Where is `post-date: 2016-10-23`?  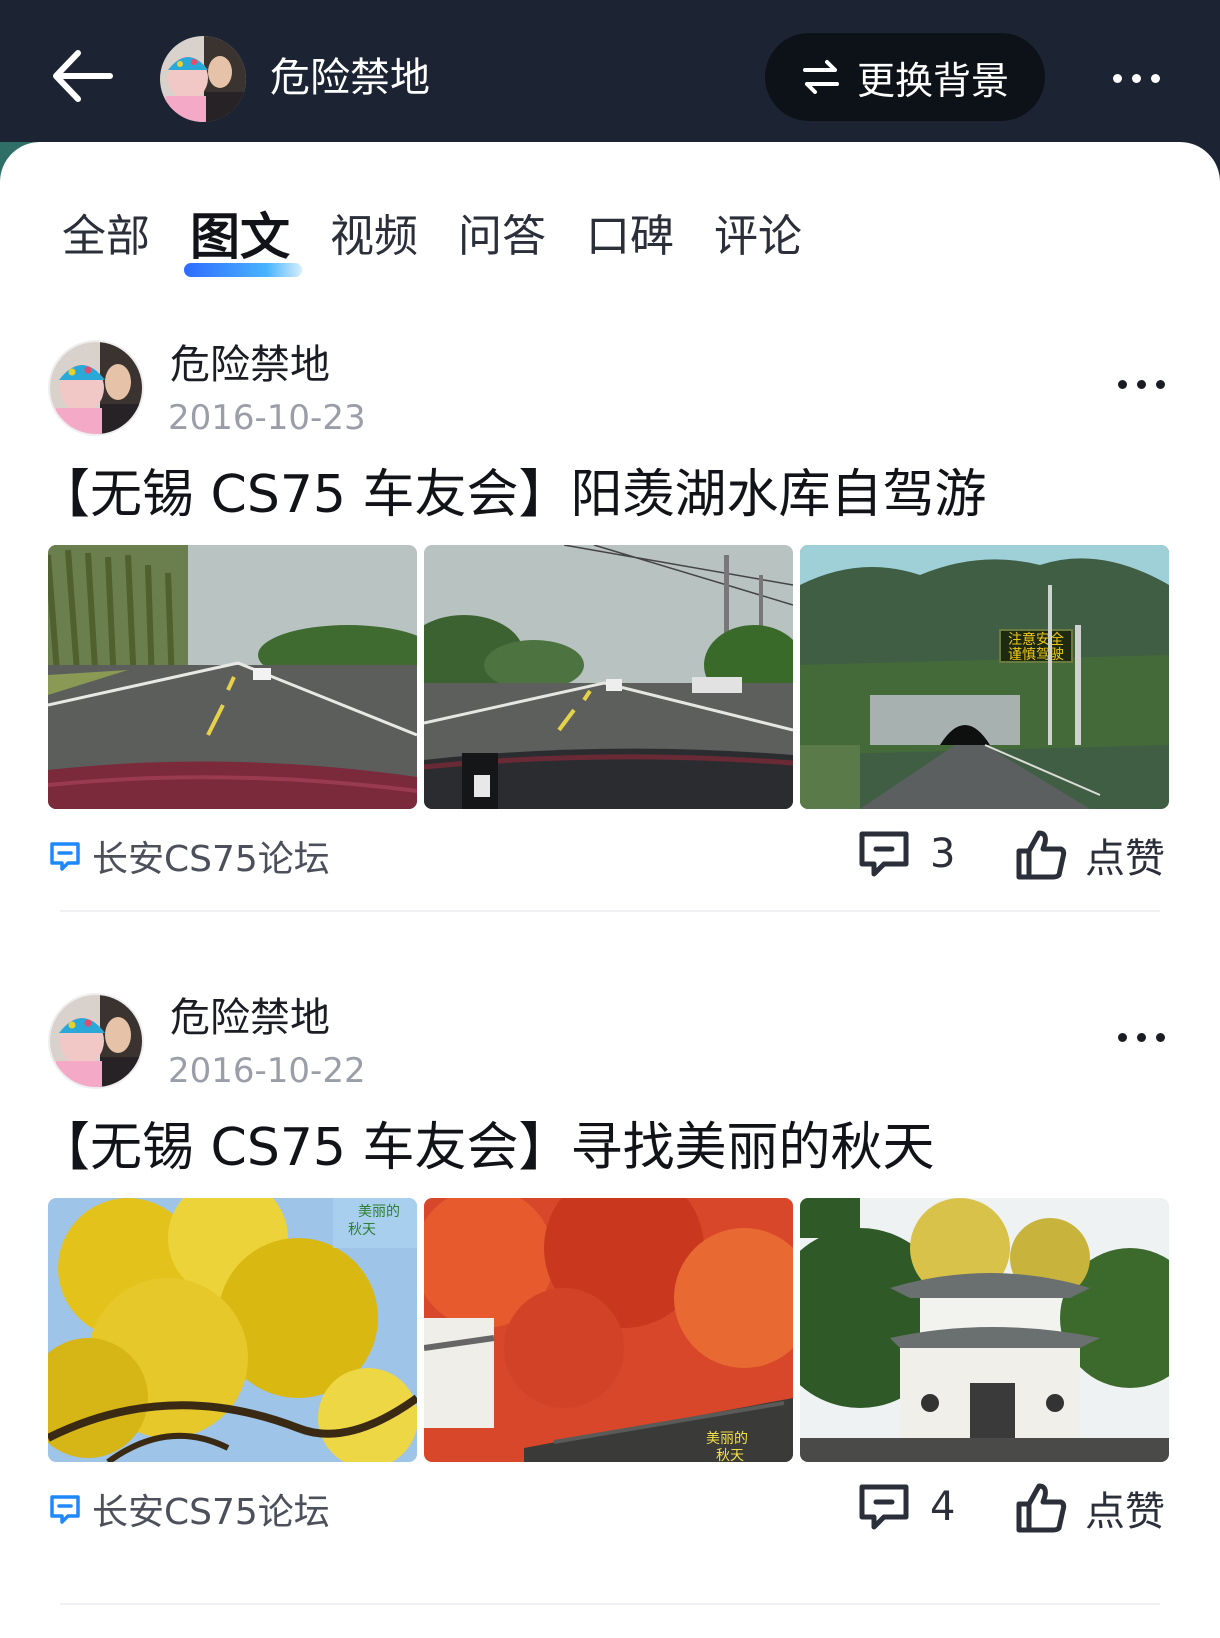
post-date: 2016-10-23 is located at coordinates (267, 418).